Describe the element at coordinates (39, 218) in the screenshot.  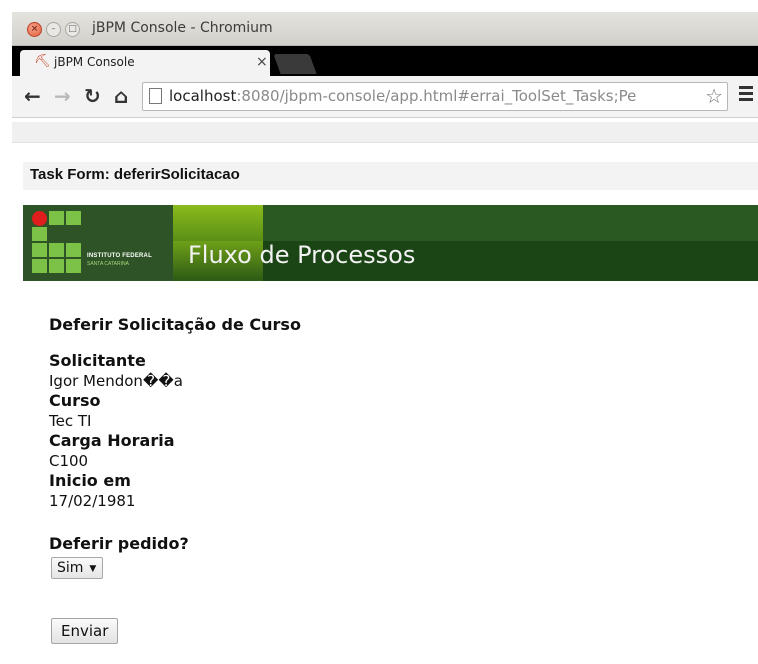
I see `logo-red-dot` at that location.